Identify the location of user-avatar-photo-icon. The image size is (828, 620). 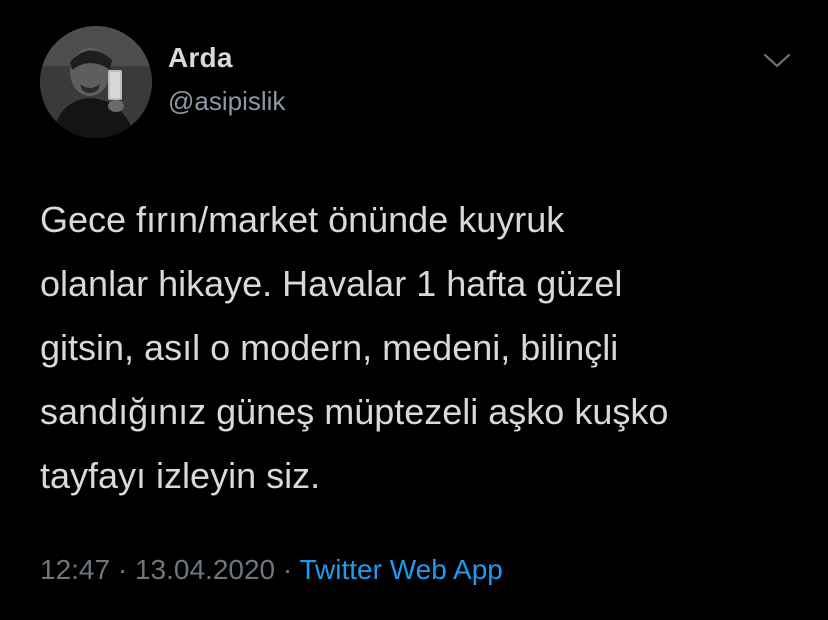
(96, 82).